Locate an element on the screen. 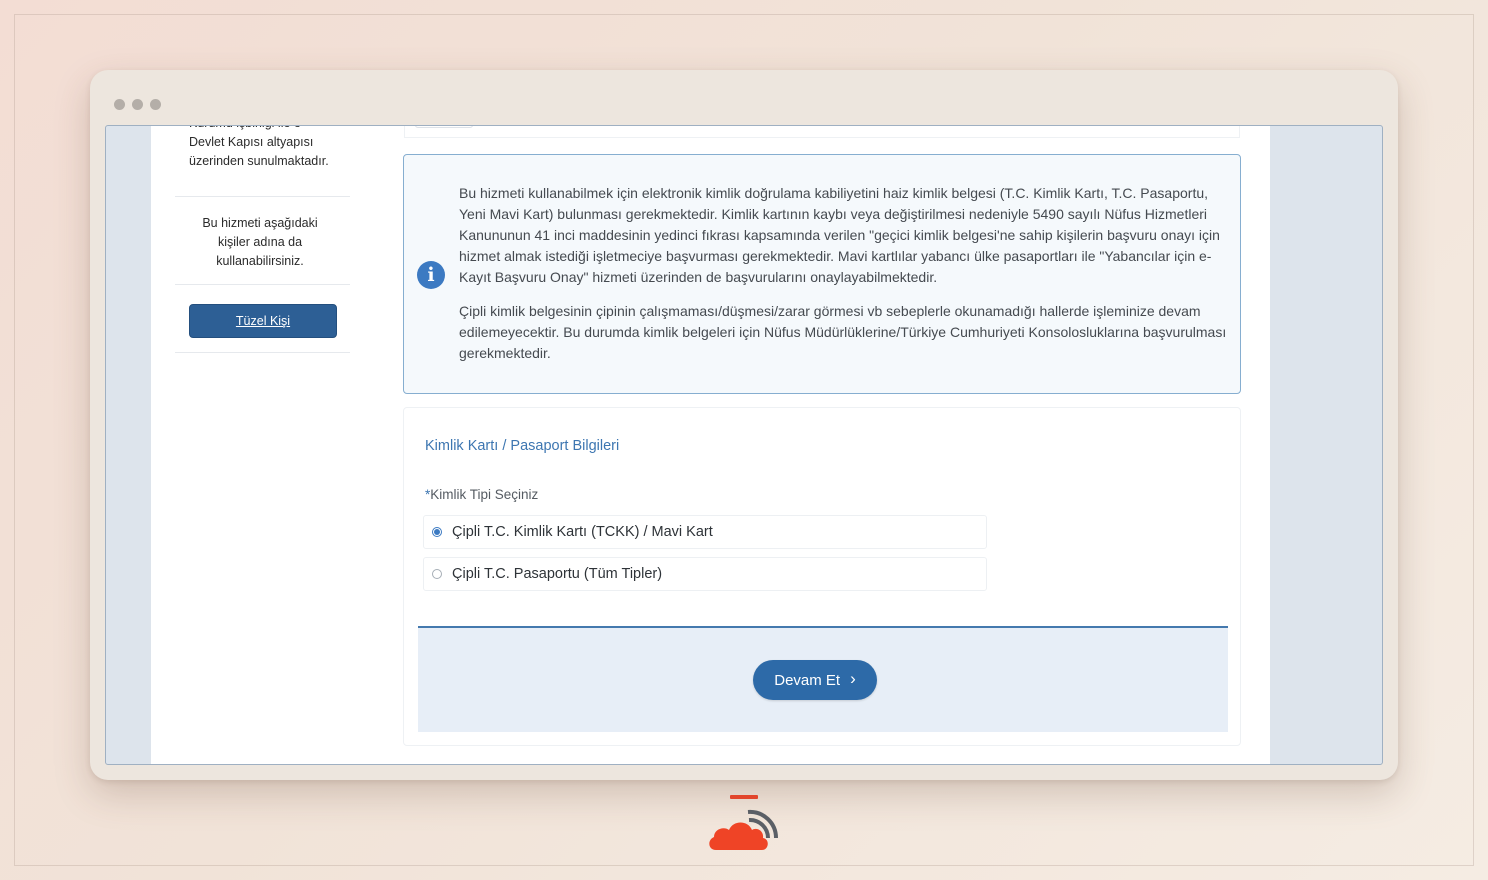 The image size is (1488, 880). window-dot-minimize is located at coordinates (137, 104).